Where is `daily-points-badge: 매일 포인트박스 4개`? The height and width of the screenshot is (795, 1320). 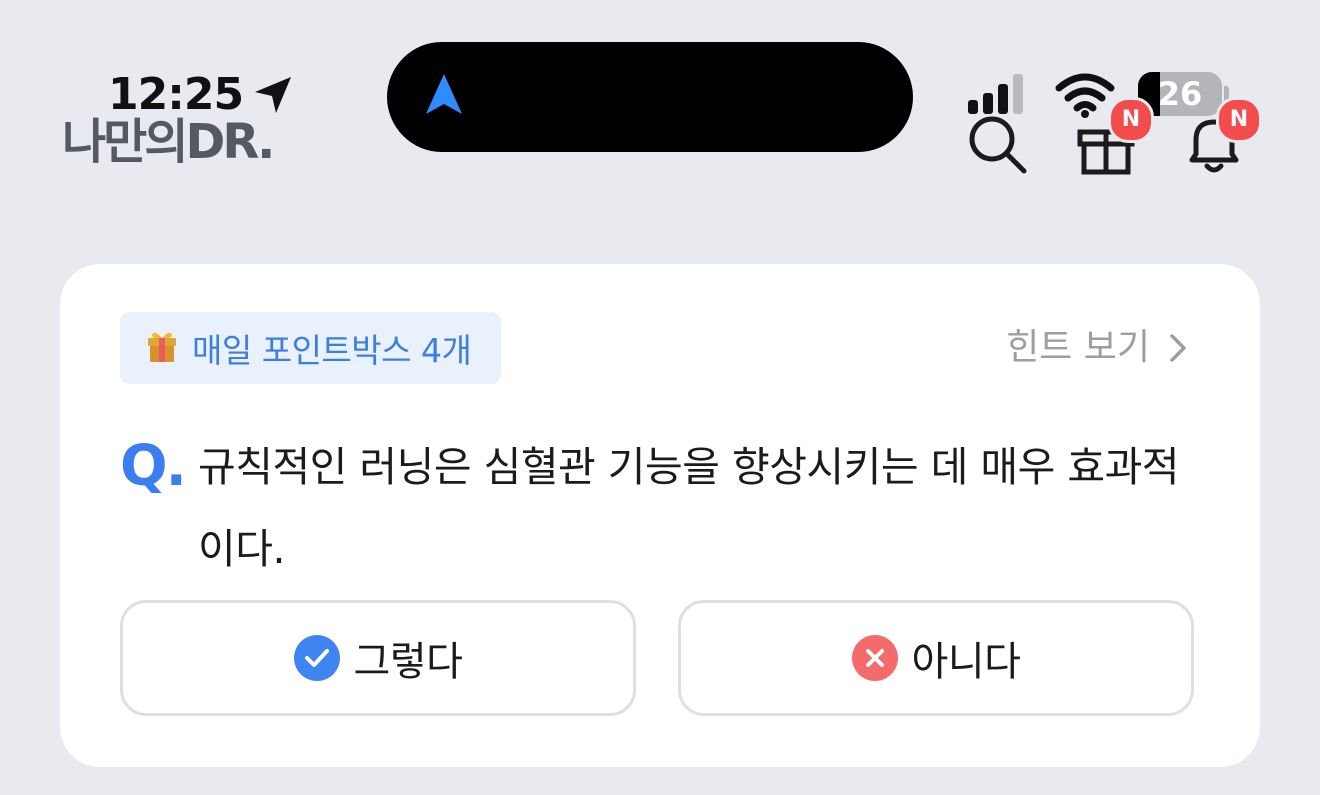
daily-points-badge: 매일 포인트박스 4개 is located at coordinates (311, 348).